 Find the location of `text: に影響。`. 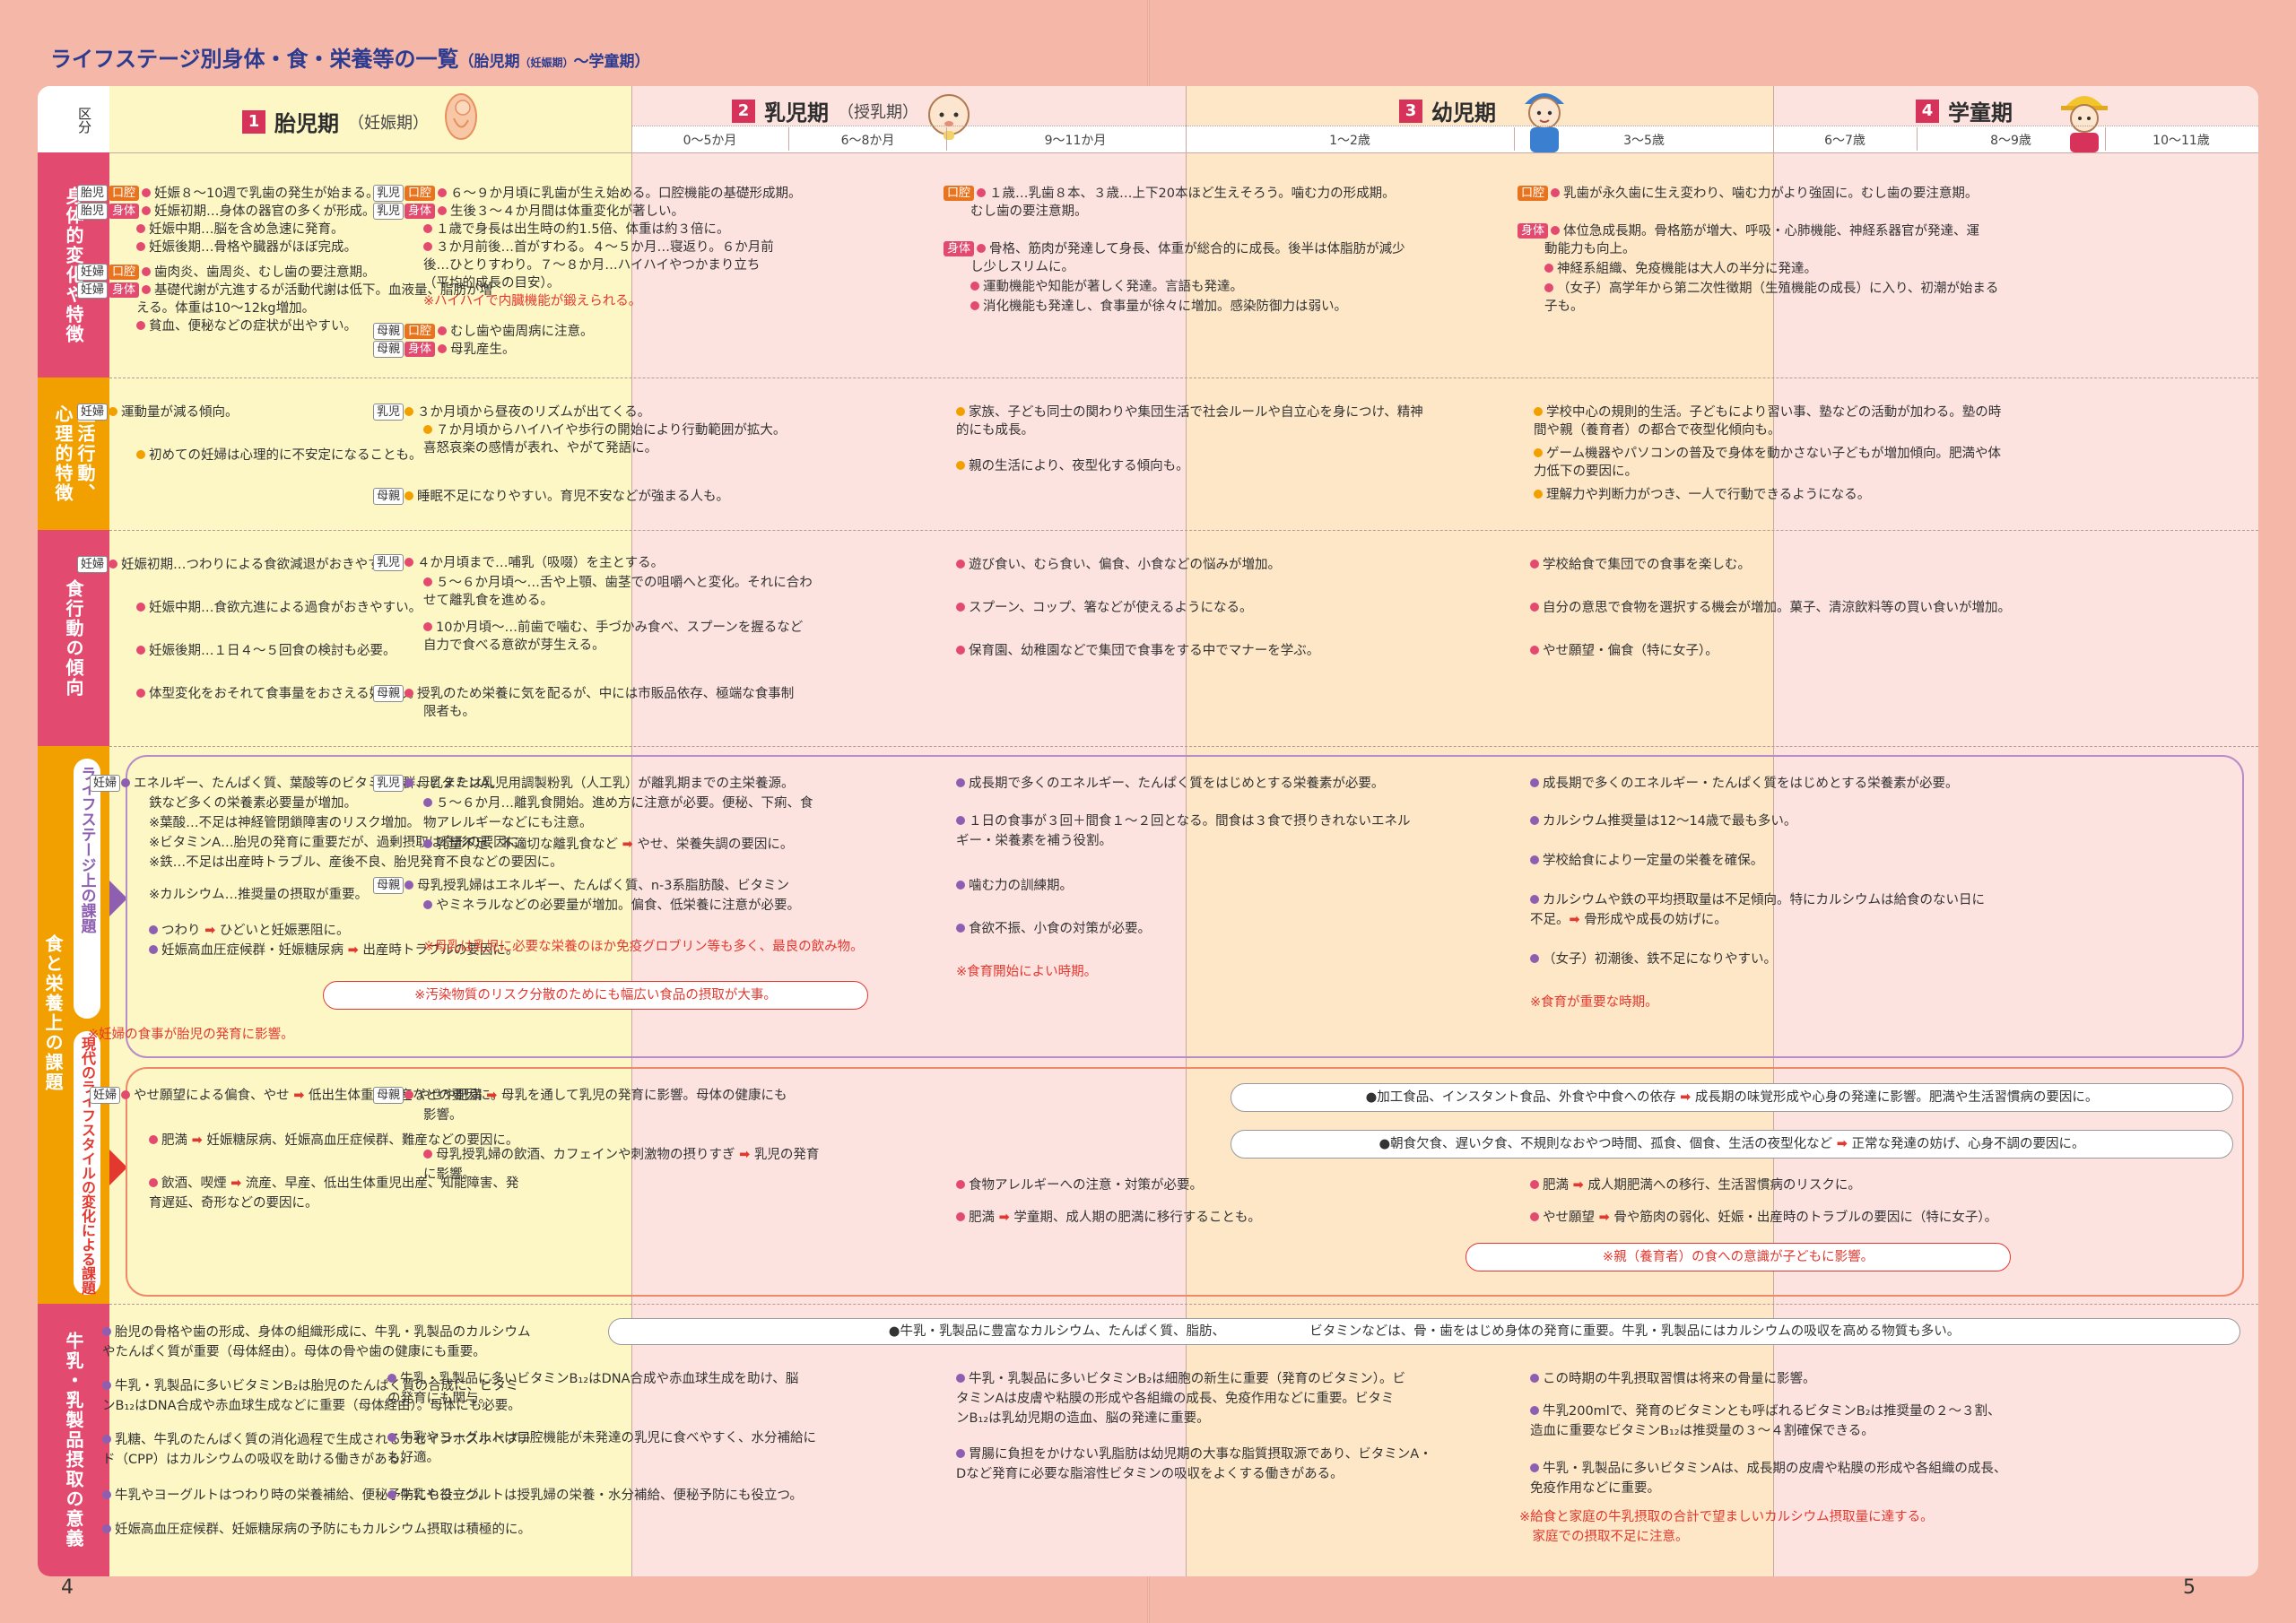

text: に影響。 is located at coordinates (449, 1174).